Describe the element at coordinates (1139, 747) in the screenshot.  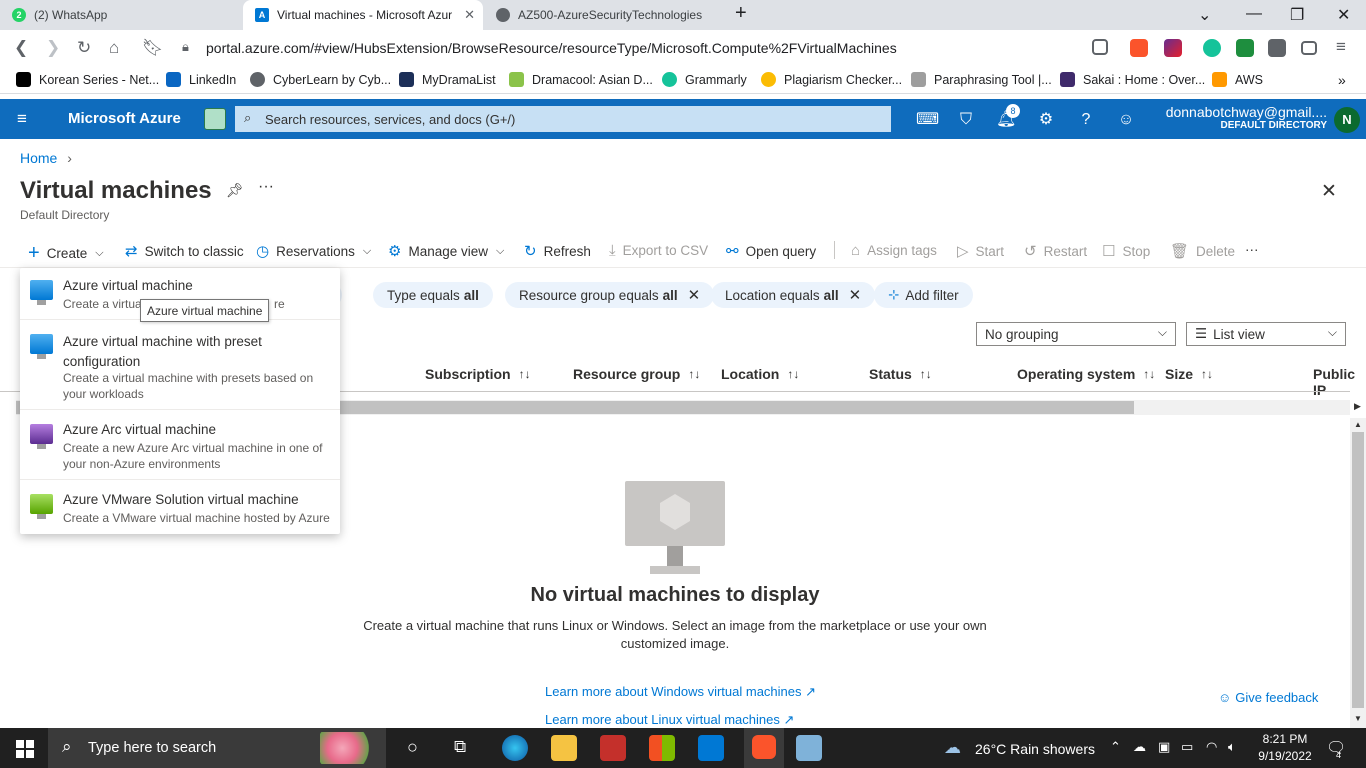
I see `onedrive-icon: ☁` at that location.